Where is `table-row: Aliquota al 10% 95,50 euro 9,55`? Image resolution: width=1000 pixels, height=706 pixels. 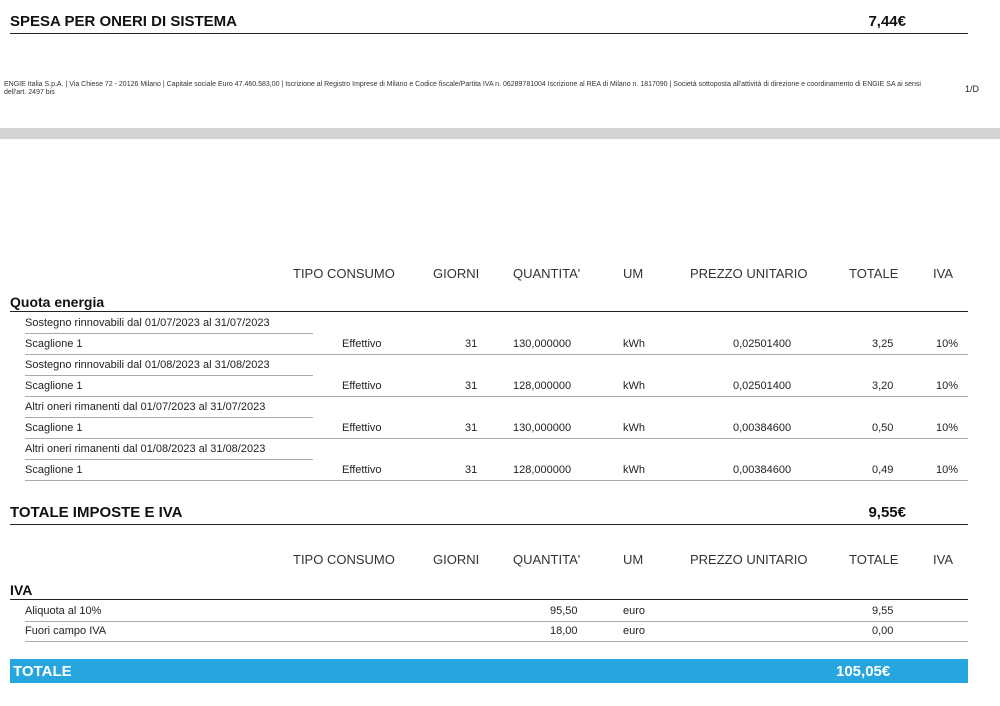 table-row: Aliquota al 10% 95,50 euro 9,55 is located at coordinates (496, 611).